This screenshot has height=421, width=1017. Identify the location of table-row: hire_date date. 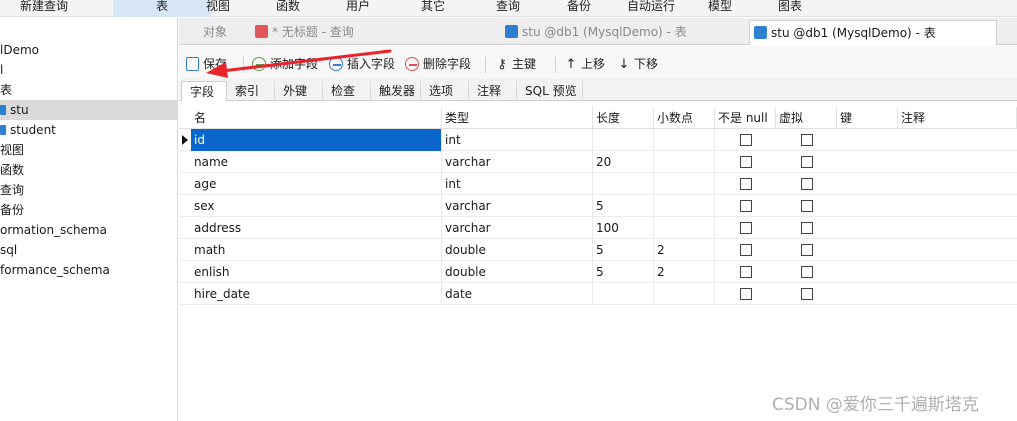
(598, 294).